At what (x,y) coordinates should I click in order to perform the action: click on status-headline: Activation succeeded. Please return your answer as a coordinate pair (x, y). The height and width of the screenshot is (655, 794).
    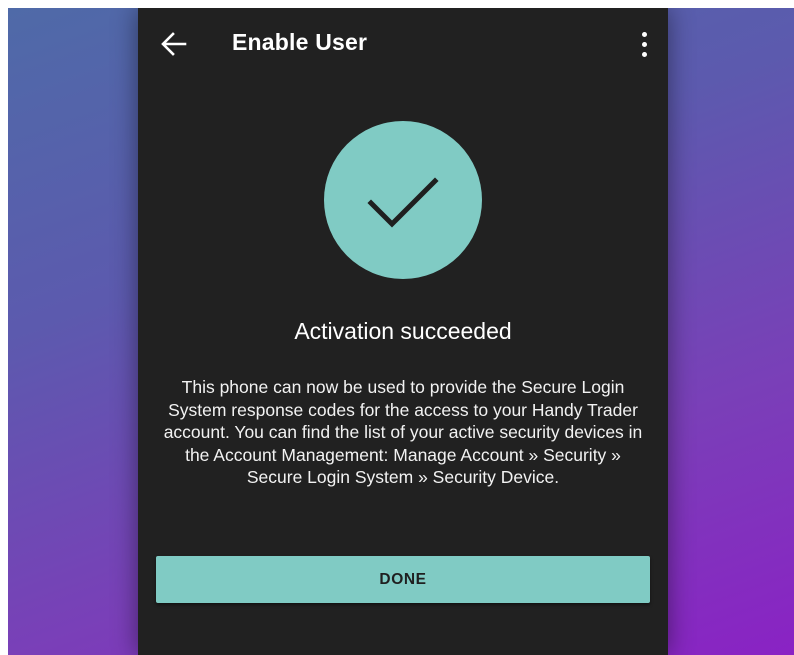
    Looking at the image, I should click on (403, 331).